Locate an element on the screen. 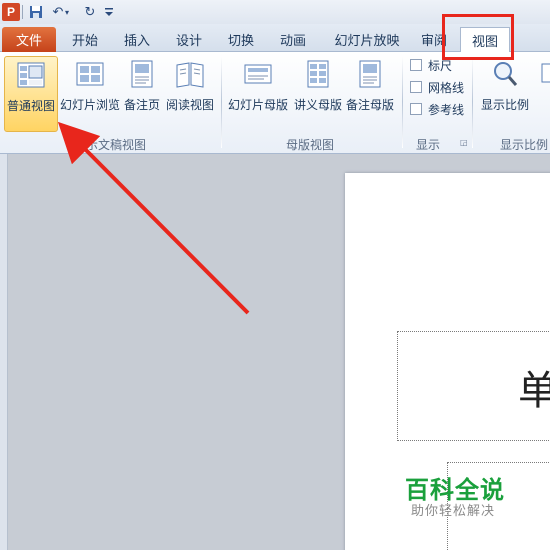 The image size is (550, 550). slide-master-label: 幻灯片母版 is located at coordinates (257, 105).